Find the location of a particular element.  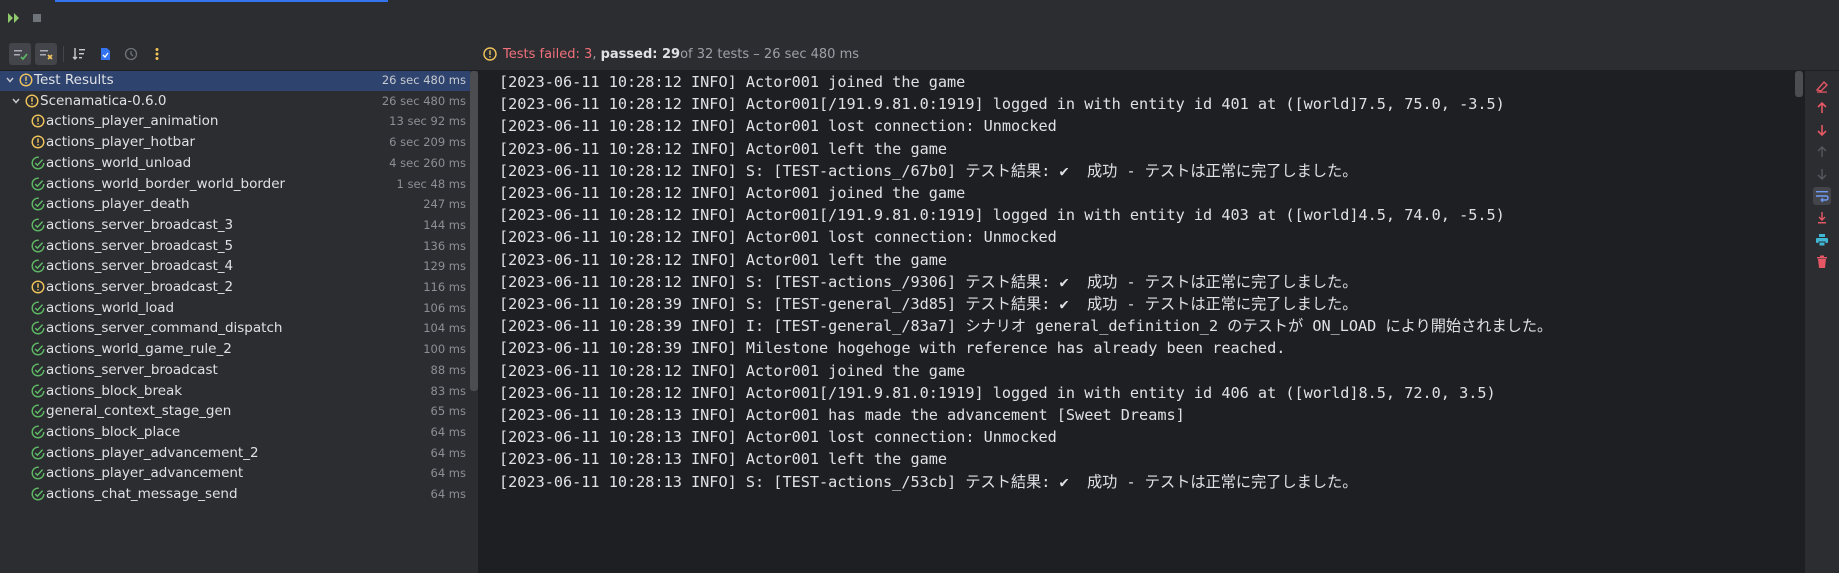

scroll-to-end-button is located at coordinates (1822, 218).